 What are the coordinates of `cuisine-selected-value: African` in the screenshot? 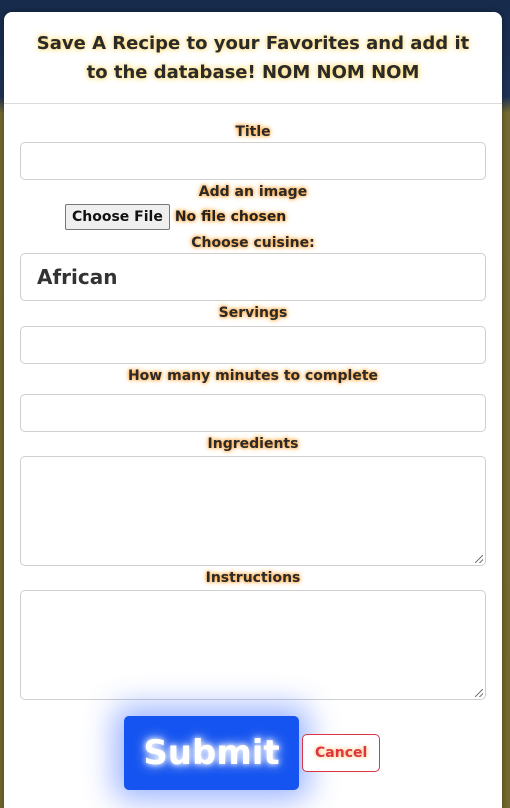 It's located at (77, 277).